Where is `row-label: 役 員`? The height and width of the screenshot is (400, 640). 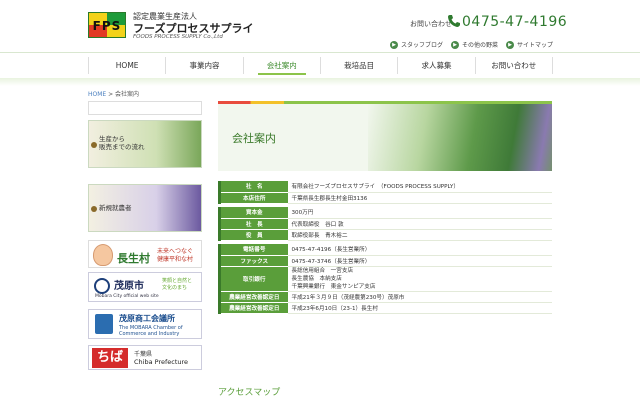
row-label: 役 員 is located at coordinates (253, 235).